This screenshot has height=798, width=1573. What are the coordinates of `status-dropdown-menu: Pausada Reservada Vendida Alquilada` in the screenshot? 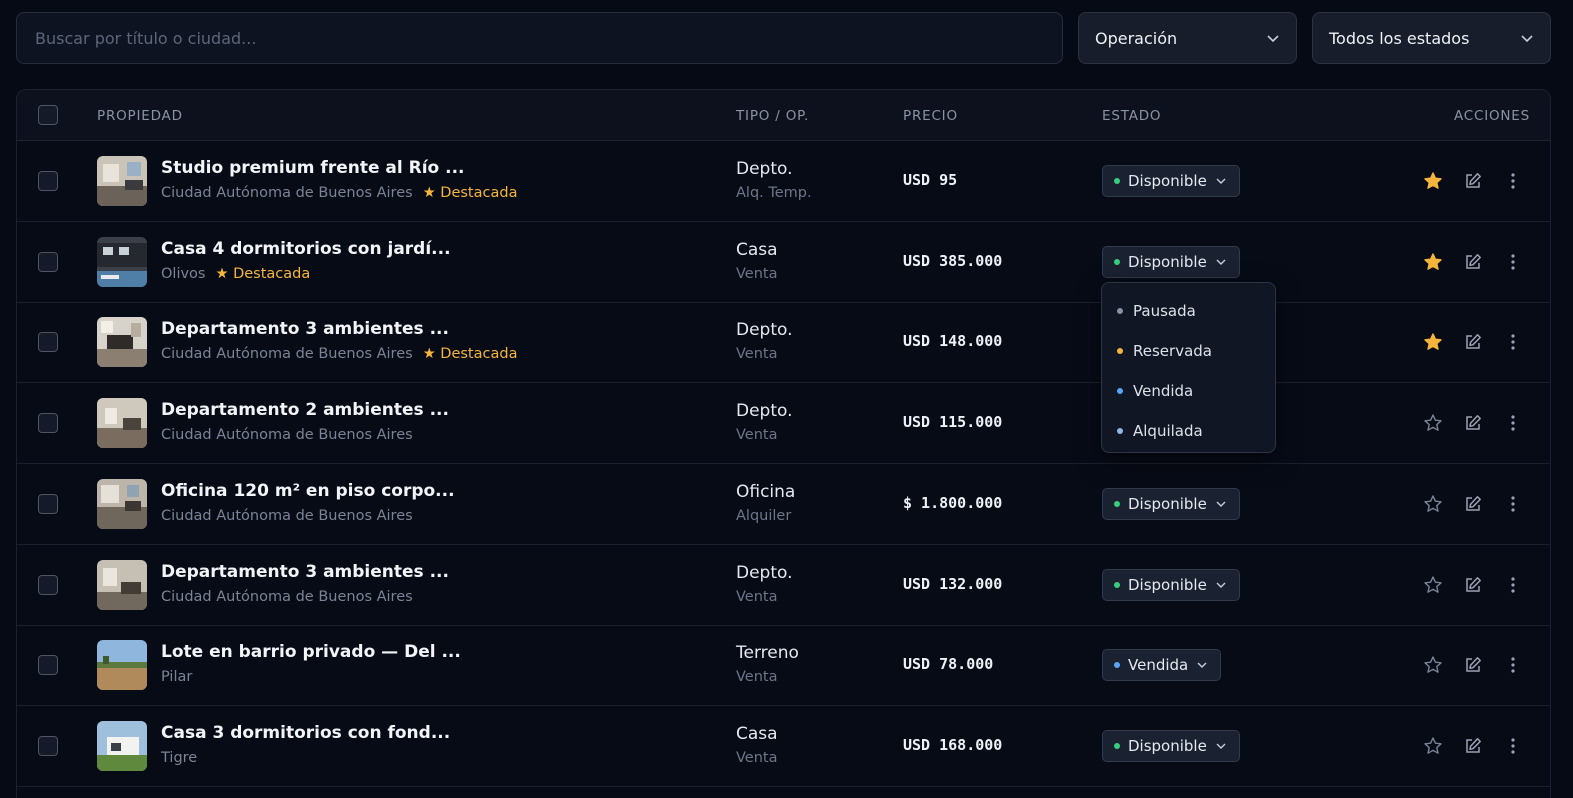 It's located at (1188, 367).